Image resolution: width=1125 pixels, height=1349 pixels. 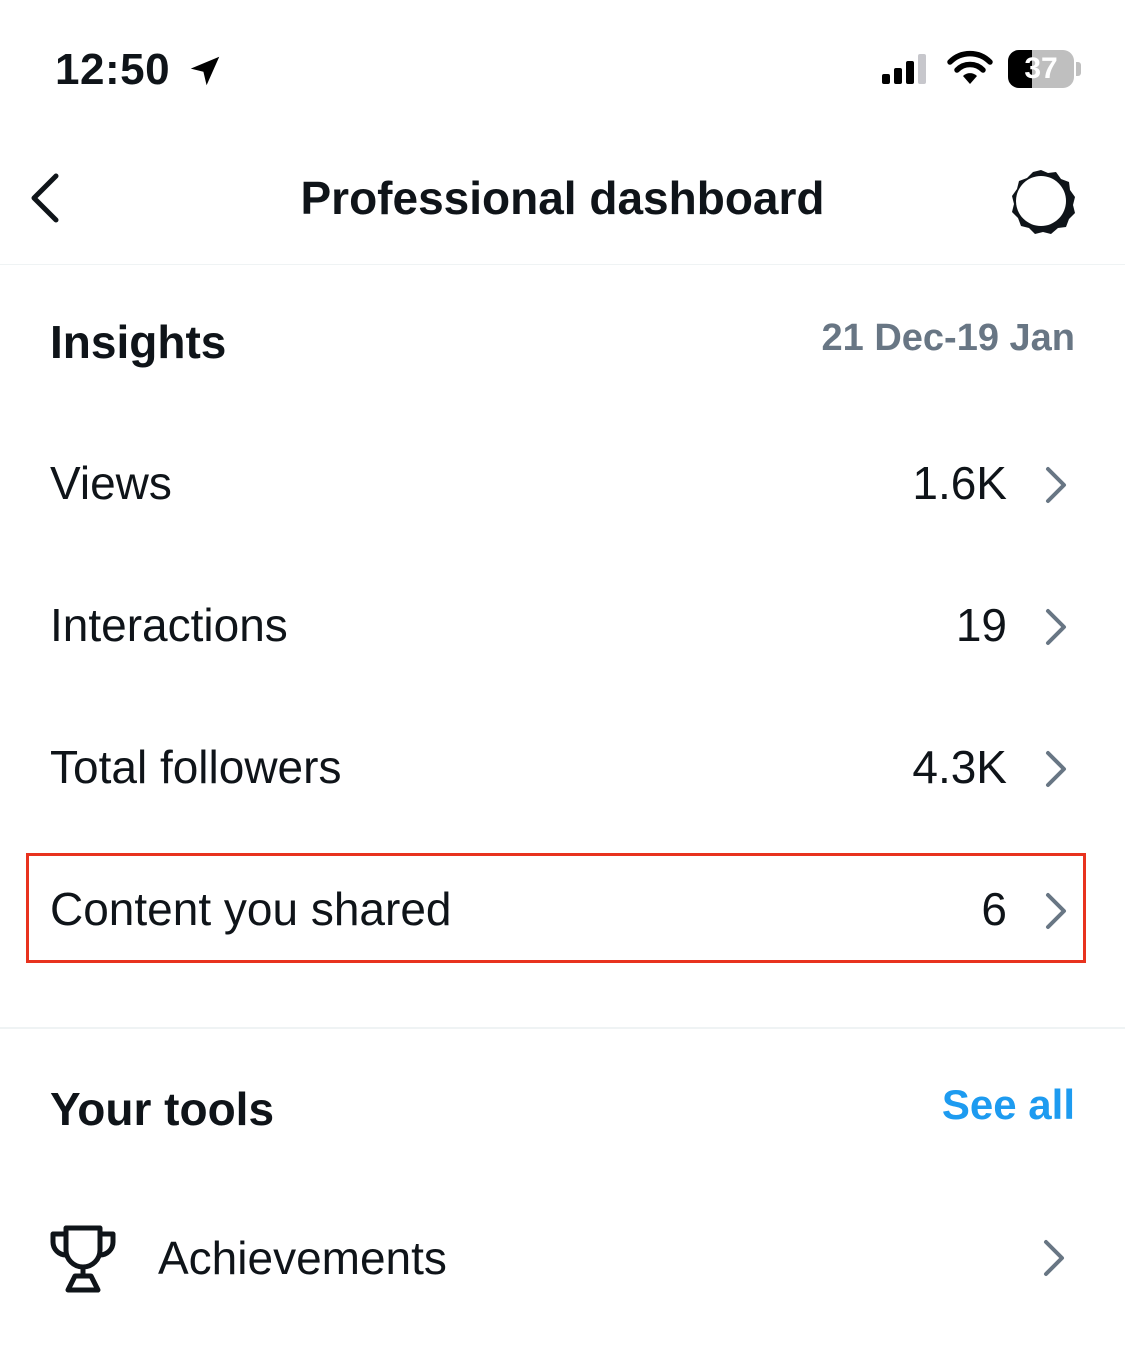 I want to click on navigation-header: Professional dashboard, so click(x=562, y=197).